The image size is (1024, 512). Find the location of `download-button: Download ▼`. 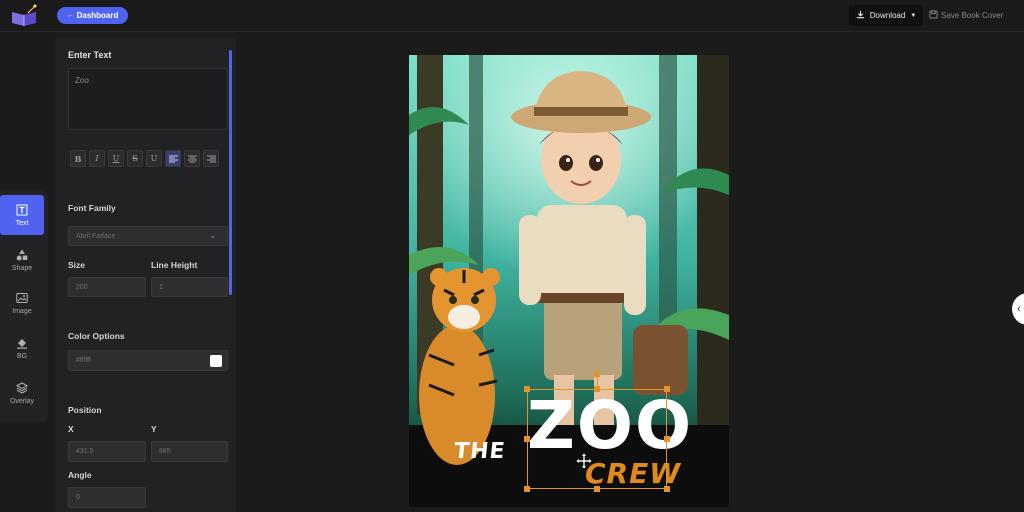

download-button: Download ▼ is located at coordinates (886, 15).